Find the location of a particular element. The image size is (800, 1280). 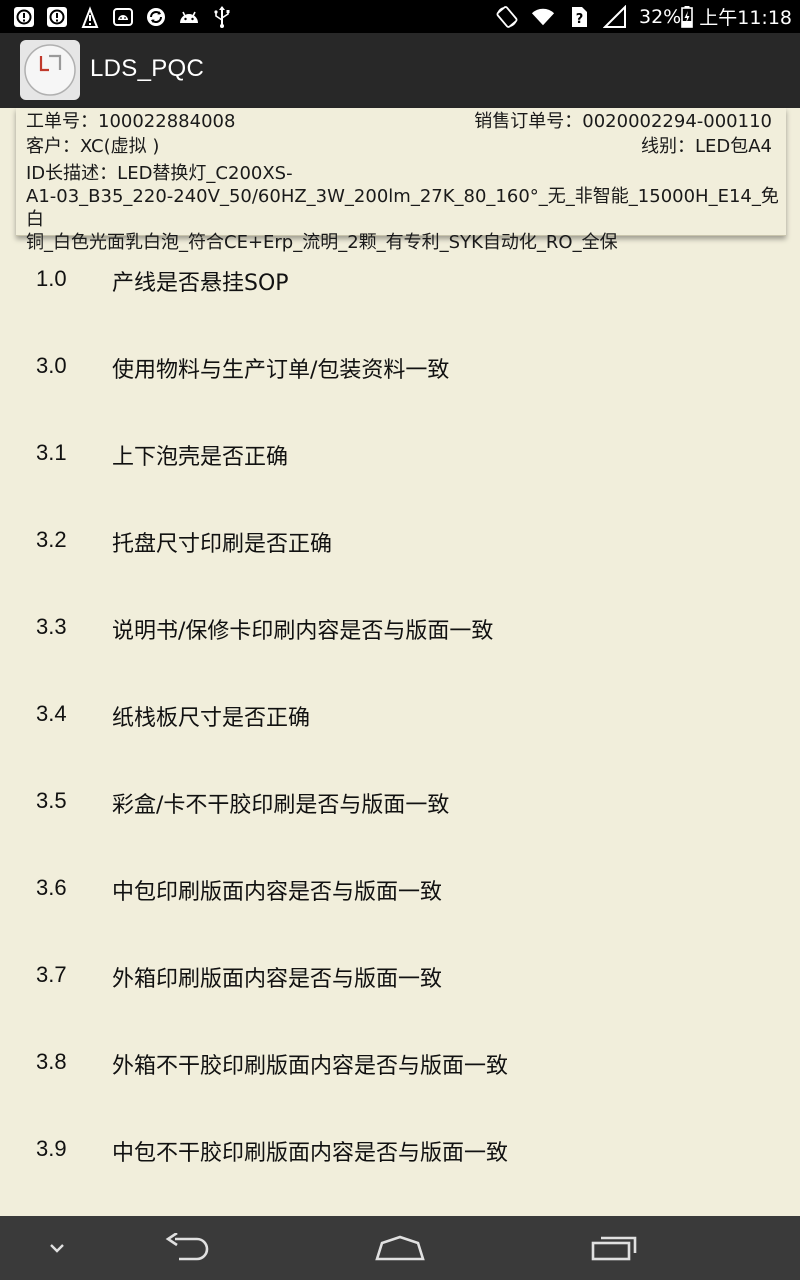

checklist-item: 3.6 中包印刷版面内容是否与版面一致 is located at coordinates (400, 888).